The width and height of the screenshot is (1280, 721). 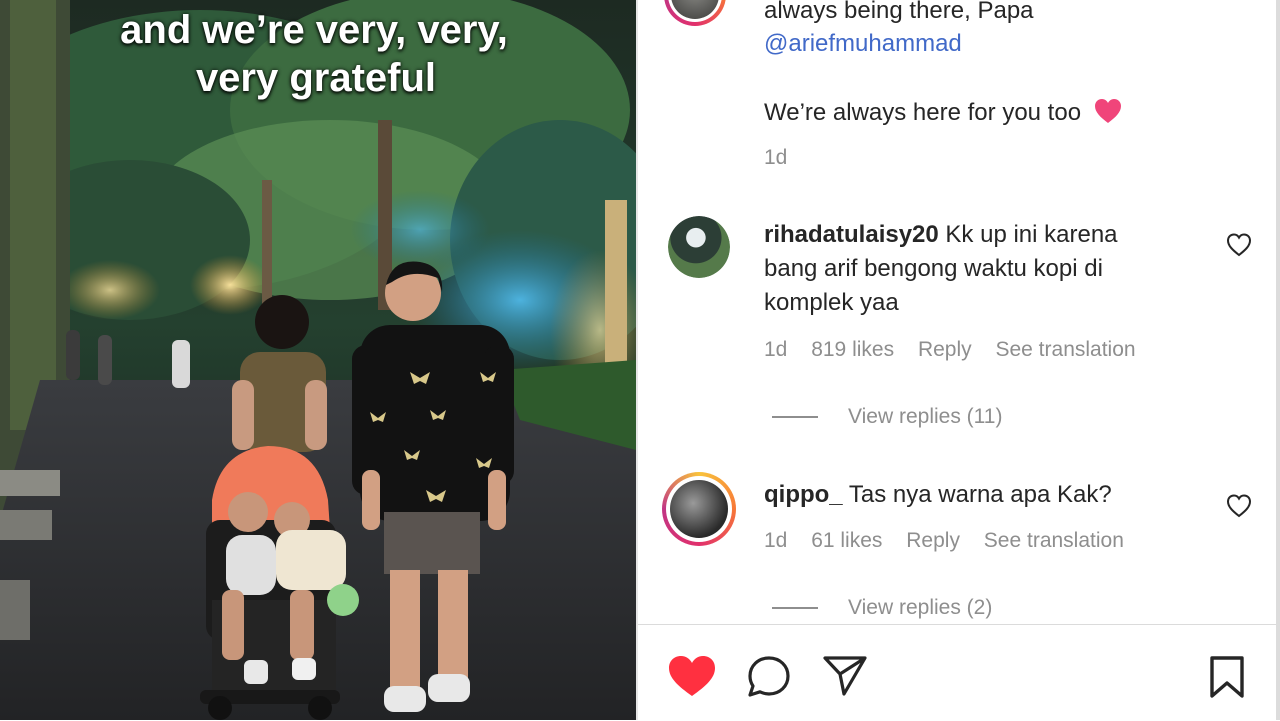 What do you see at coordinates (920, 607) in the screenshot?
I see `view-replies-label: View replies (2)` at bounding box center [920, 607].